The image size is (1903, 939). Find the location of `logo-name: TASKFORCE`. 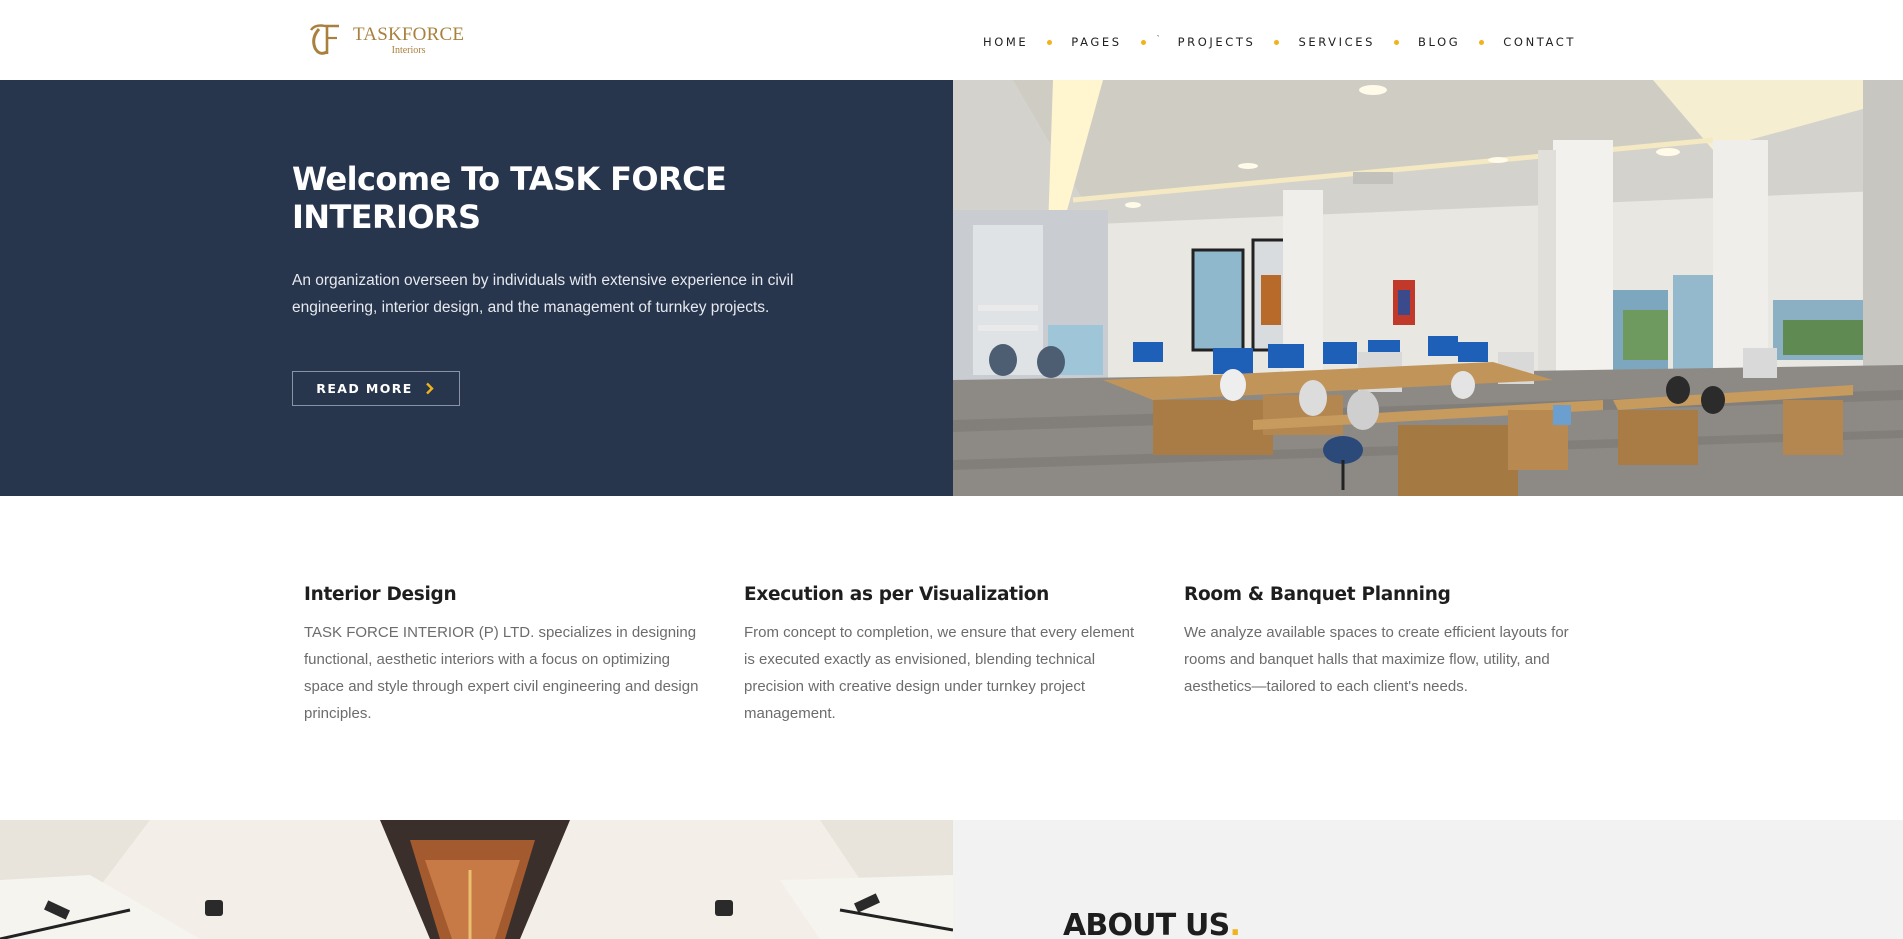

logo-name: TASKFORCE is located at coordinates (409, 34).